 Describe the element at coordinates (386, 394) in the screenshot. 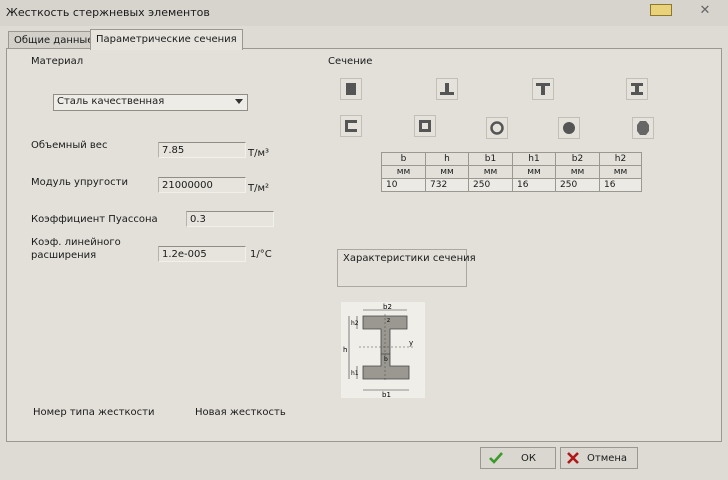

I see `sketch-label-b1: b1` at that location.